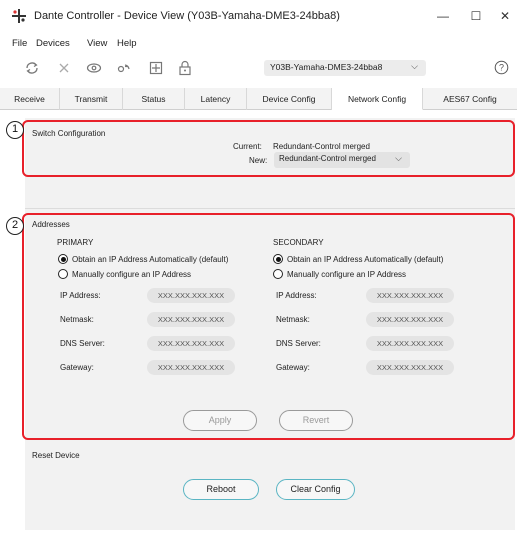  Describe the element at coordinates (191, 367) in the screenshot. I see `primary-gateway-input: XXX.XXX.XXX.XXX` at that location.